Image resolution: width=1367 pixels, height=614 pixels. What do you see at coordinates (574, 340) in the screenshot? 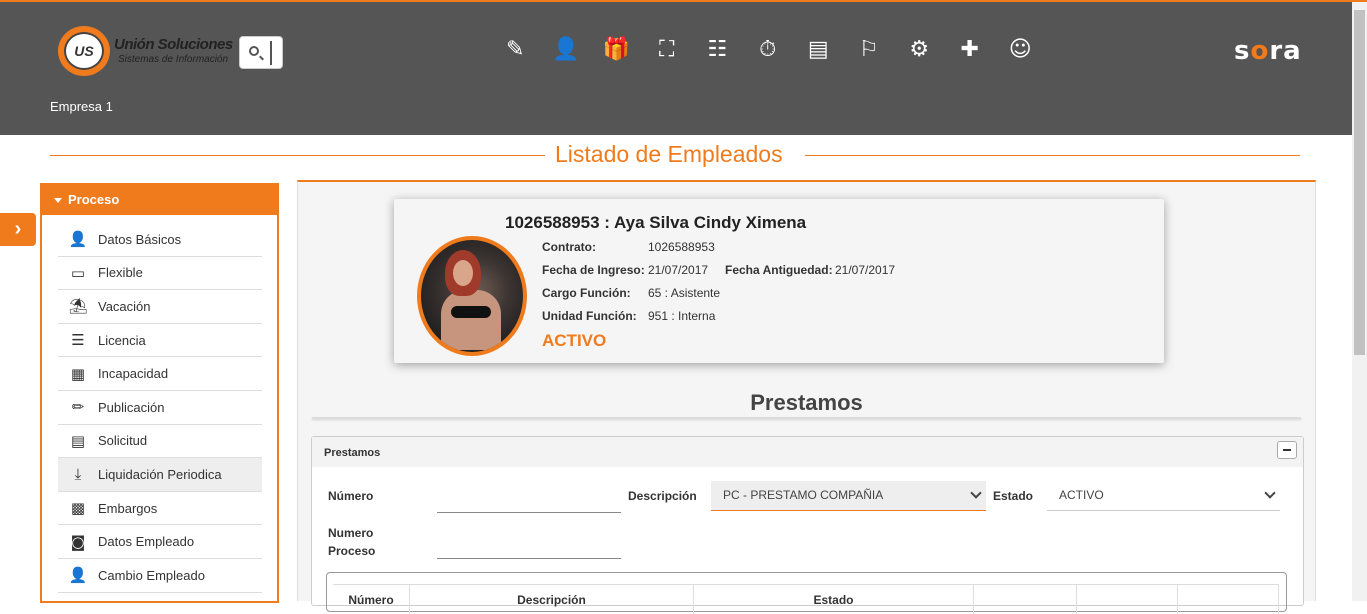
I see `status-badge: ACTIVO` at bounding box center [574, 340].